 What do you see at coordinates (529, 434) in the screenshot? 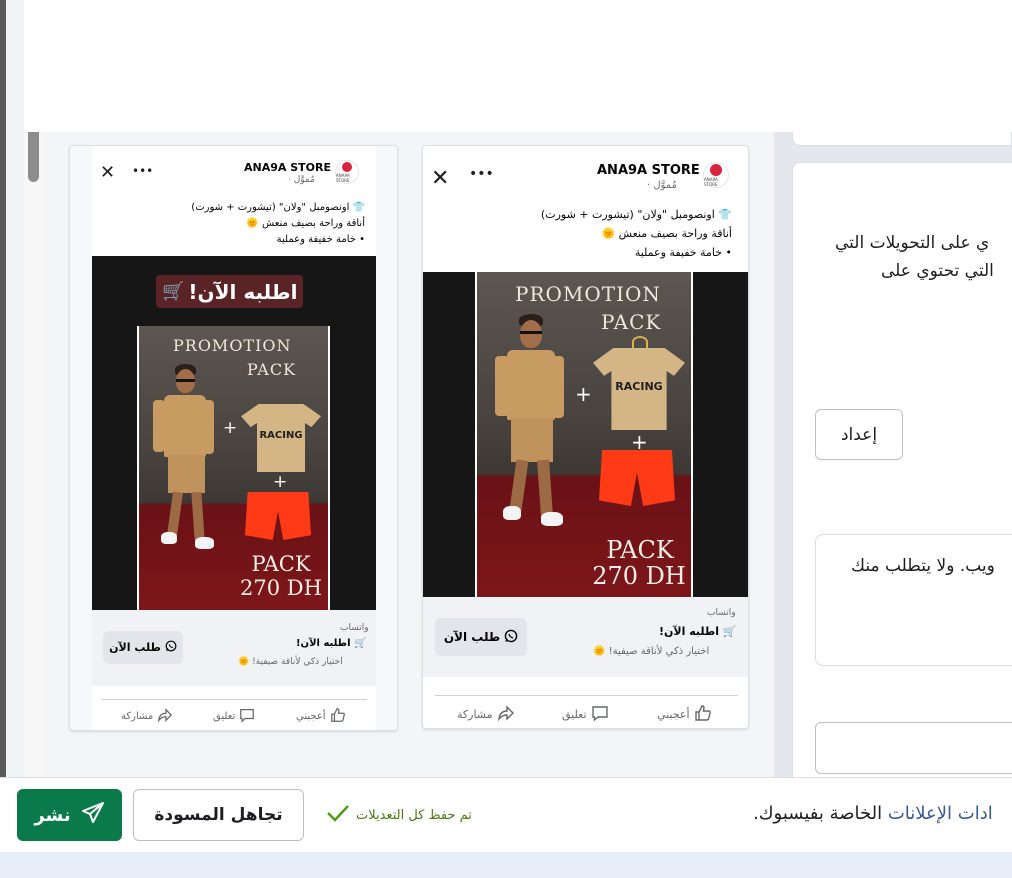
I see `model-photo` at bounding box center [529, 434].